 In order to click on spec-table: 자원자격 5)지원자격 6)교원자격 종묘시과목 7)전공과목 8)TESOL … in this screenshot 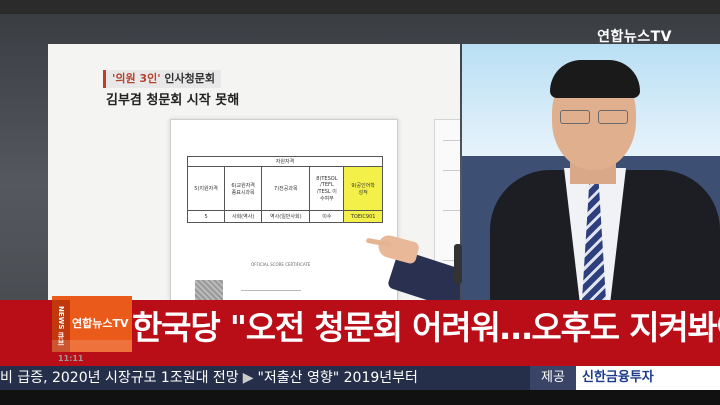, I will do `click(284, 189)`.